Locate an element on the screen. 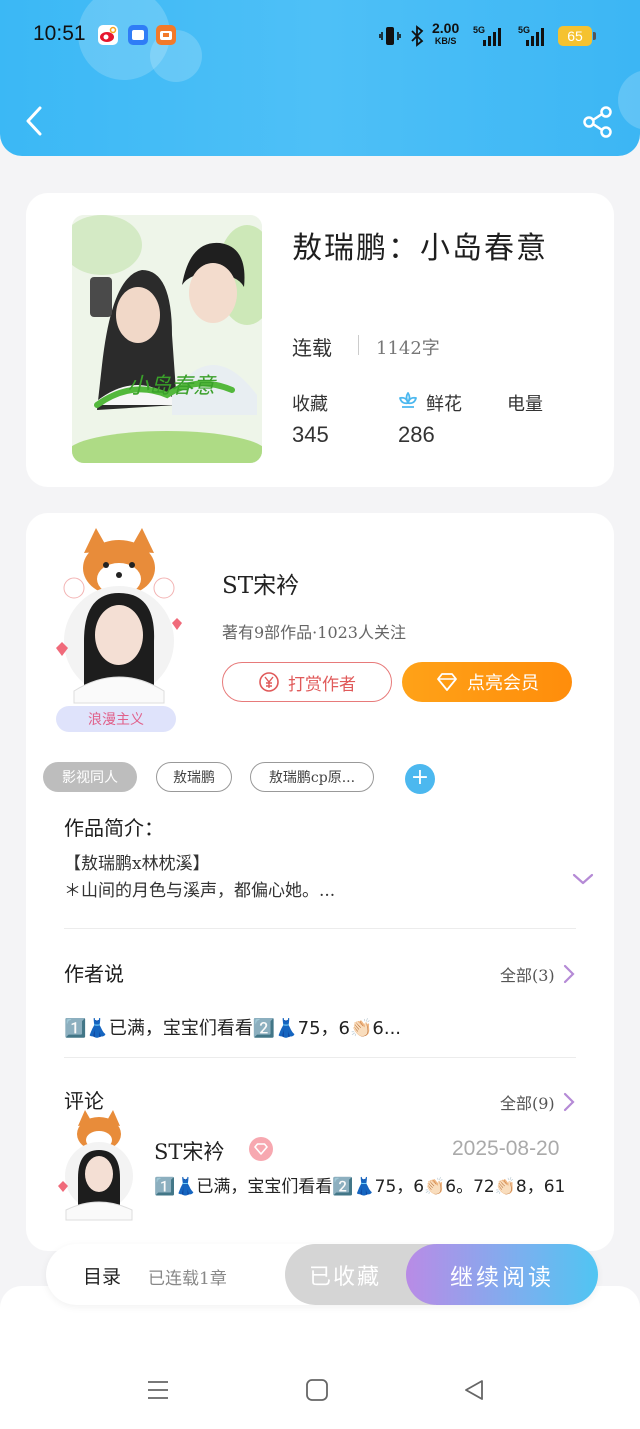  collected-label: 已收藏 is located at coordinates (344, 1277).